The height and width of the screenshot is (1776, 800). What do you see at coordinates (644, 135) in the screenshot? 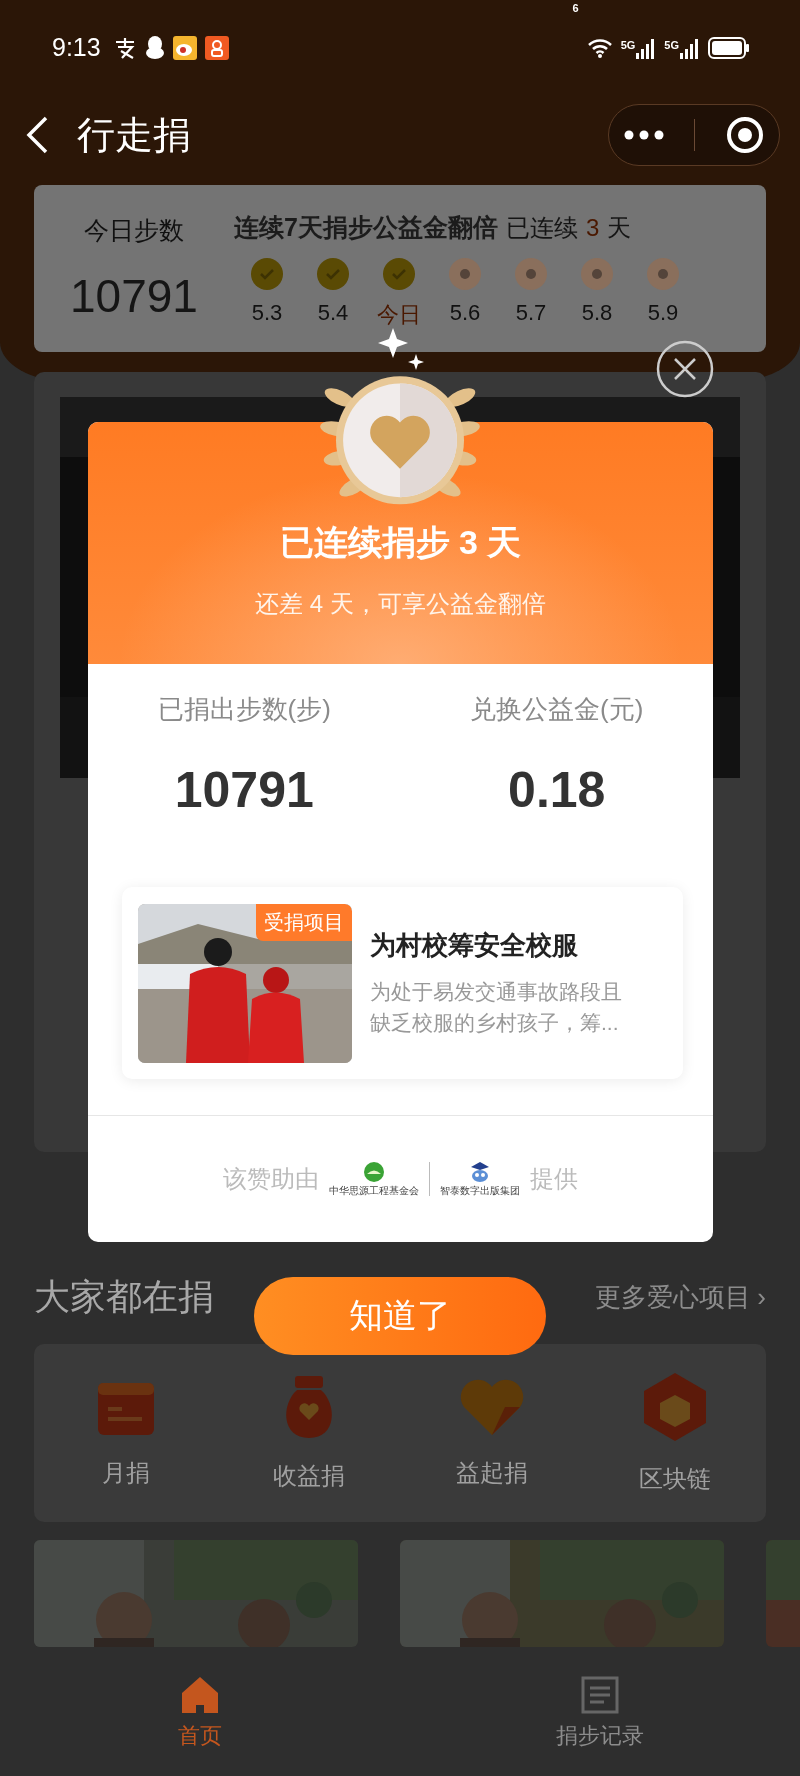
I see `more-icon` at bounding box center [644, 135].